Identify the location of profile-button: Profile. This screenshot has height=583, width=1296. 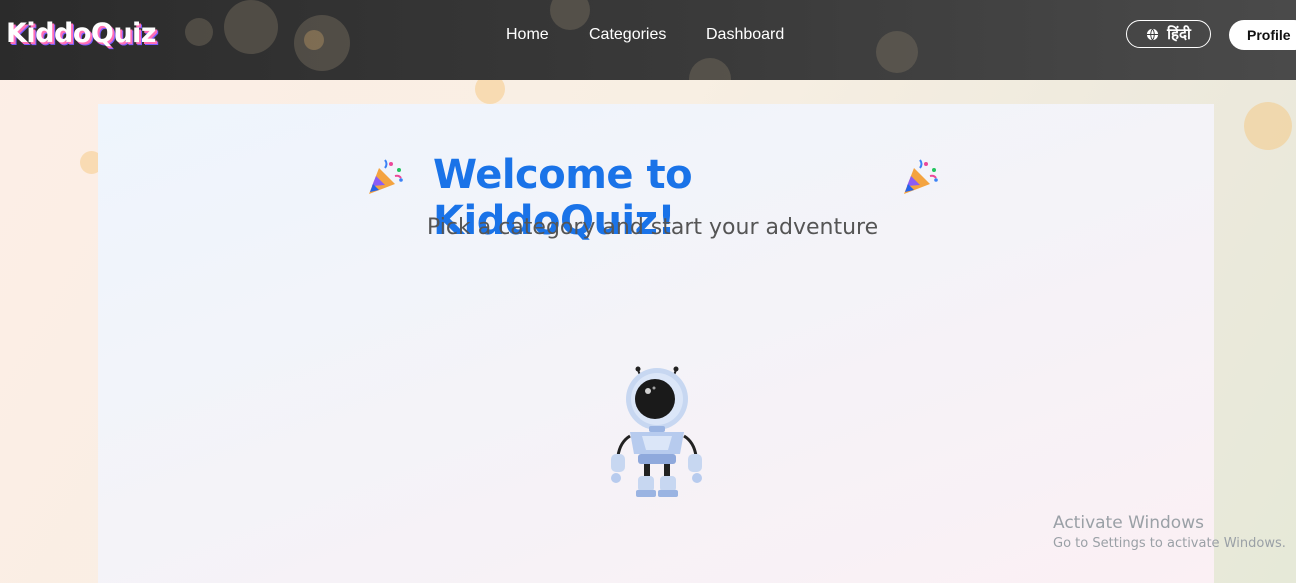
(1262, 35).